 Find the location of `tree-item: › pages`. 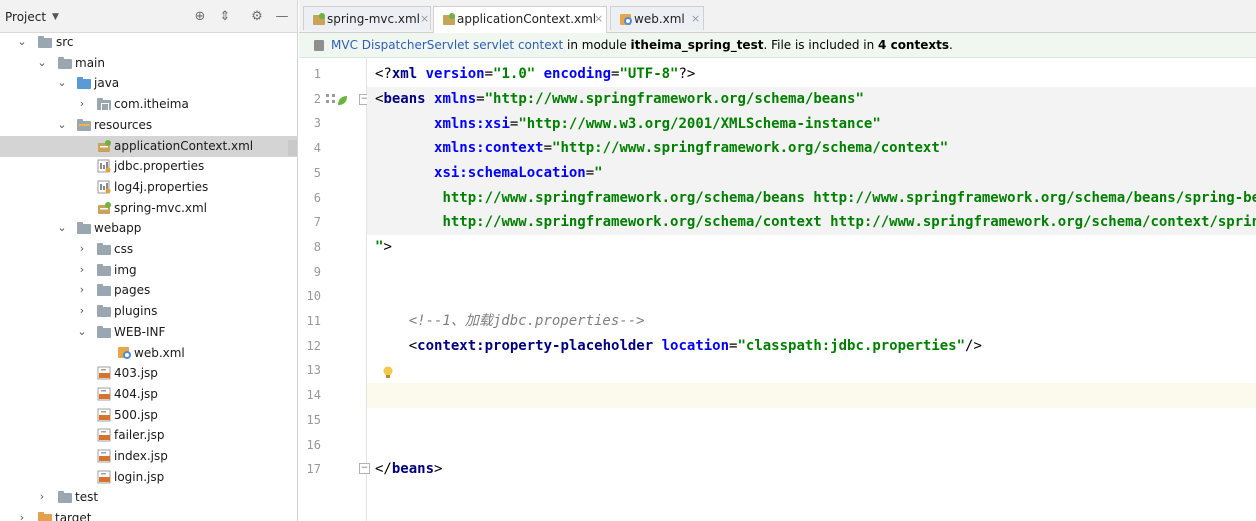

tree-item: › pages is located at coordinates (148, 290).